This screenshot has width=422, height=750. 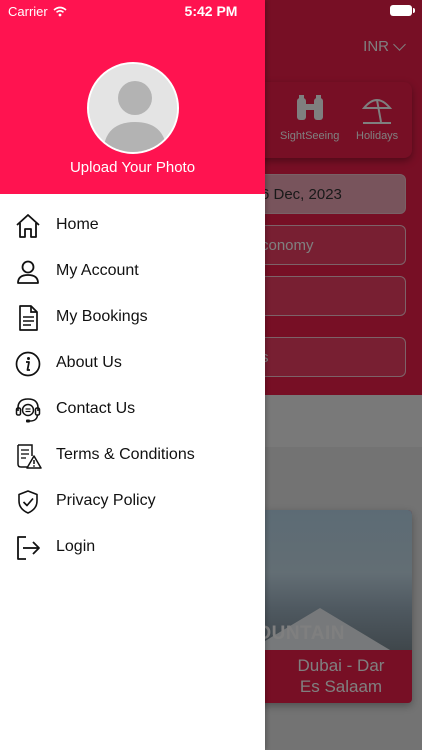 What do you see at coordinates (28, 272) in the screenshot?
I see `user-icon` at bounding box center [28, 272].